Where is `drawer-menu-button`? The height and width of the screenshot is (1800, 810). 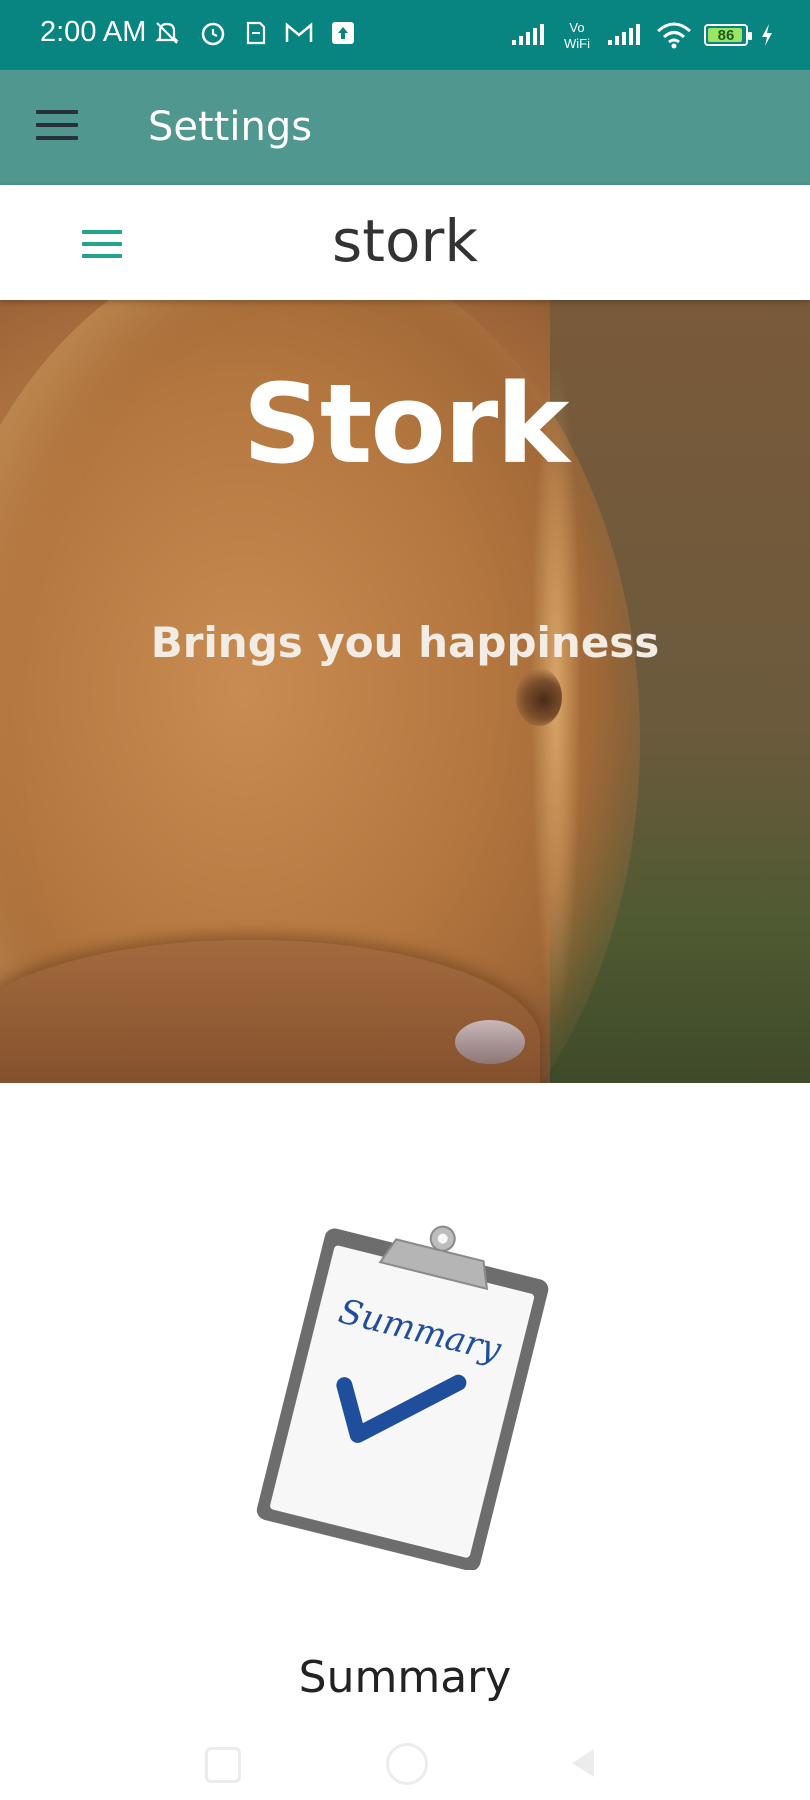 drawer-menu-button is located at coordinates (57, 127).